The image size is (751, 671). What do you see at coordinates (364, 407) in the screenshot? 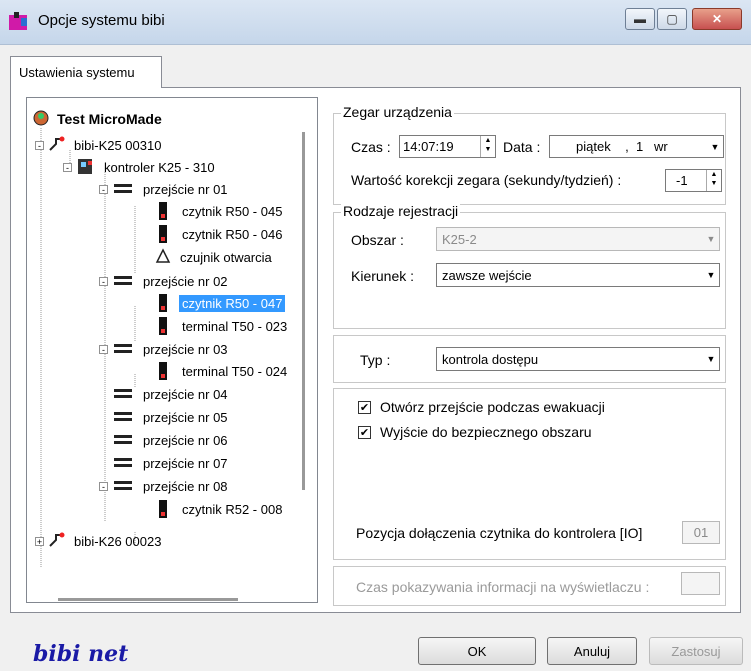
I see `evacuation-checkbox: ✔` at bounding box center [364, 407].